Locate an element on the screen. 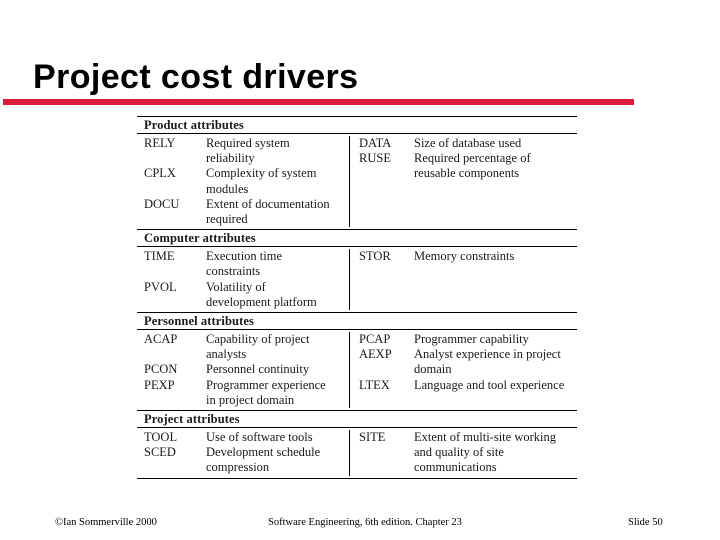 The width and height of the screenshot is (720, 540). cost-driver-row: DOCU Extent of documentation required is located at coordinates (246, 212).